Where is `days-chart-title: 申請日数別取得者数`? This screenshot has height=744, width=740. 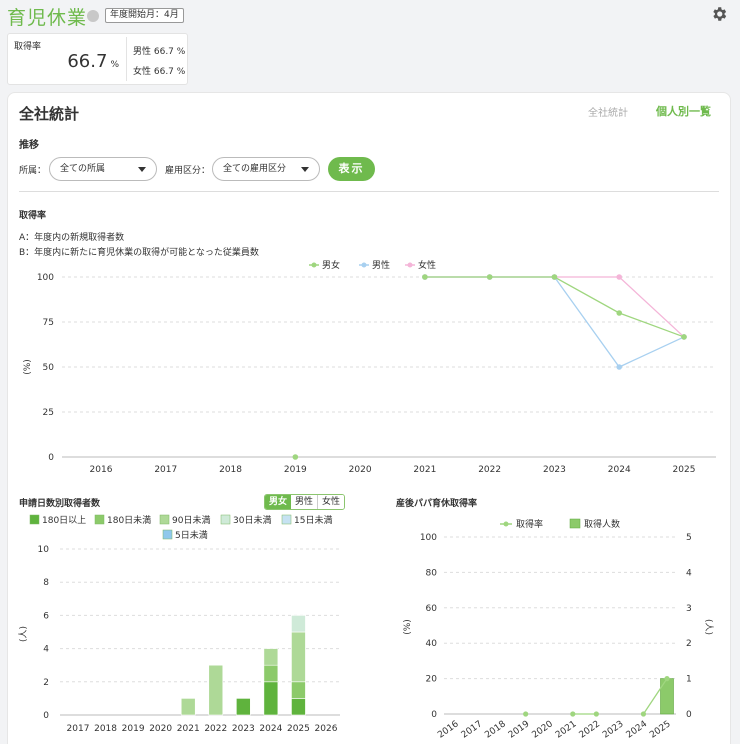 days-chart-title: 申請日数別取得者数 is located at coordinates (60, 504).